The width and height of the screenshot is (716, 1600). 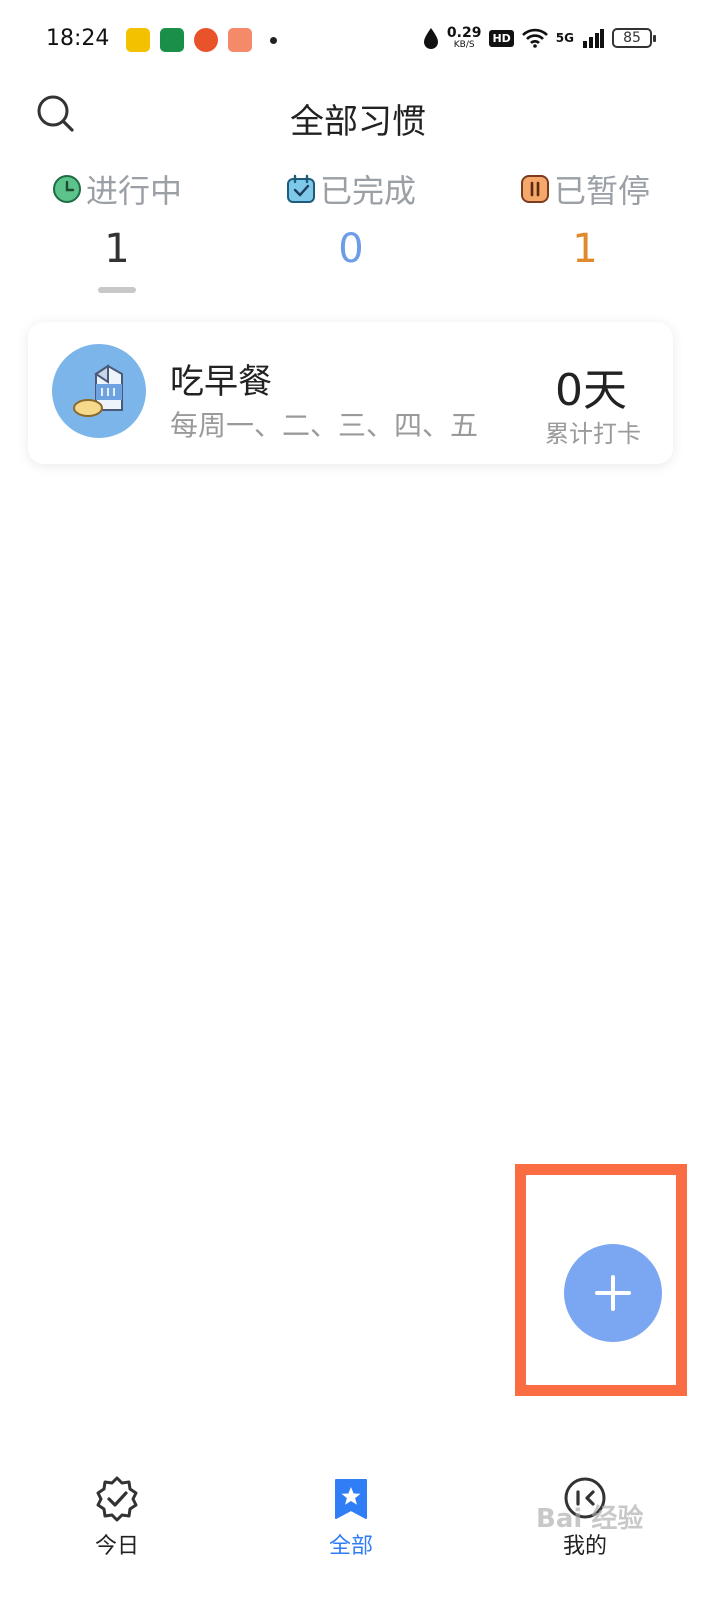 I want to click on wifi-icon, so click(x=534, y=38).